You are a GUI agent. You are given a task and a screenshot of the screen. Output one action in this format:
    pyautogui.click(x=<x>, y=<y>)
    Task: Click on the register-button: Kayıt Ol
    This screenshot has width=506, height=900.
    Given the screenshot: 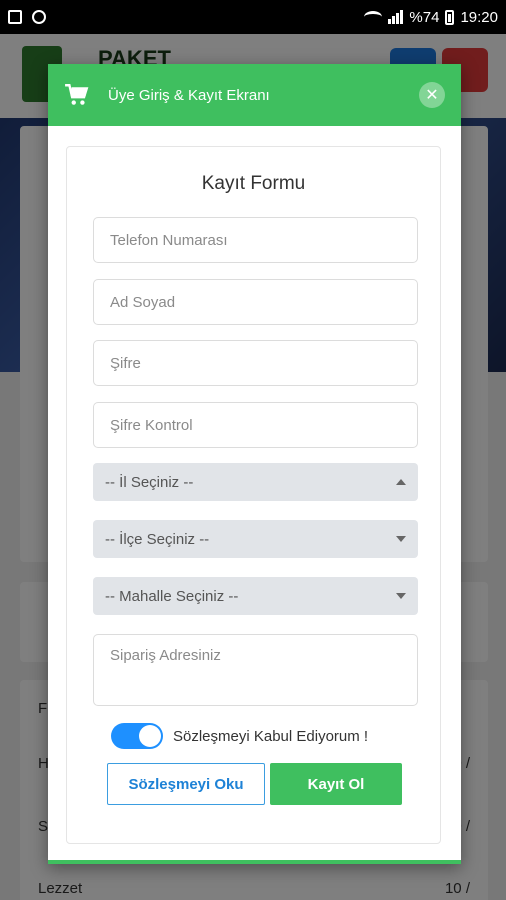 What is the action you would take?
    pyautogui.click(x=336, y=784)
    